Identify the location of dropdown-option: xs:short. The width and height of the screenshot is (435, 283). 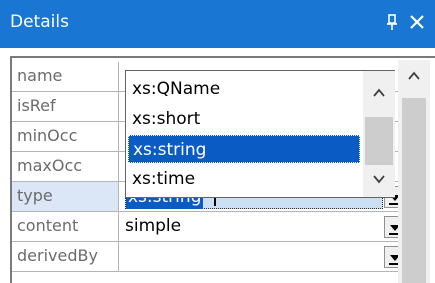
(244, 119).